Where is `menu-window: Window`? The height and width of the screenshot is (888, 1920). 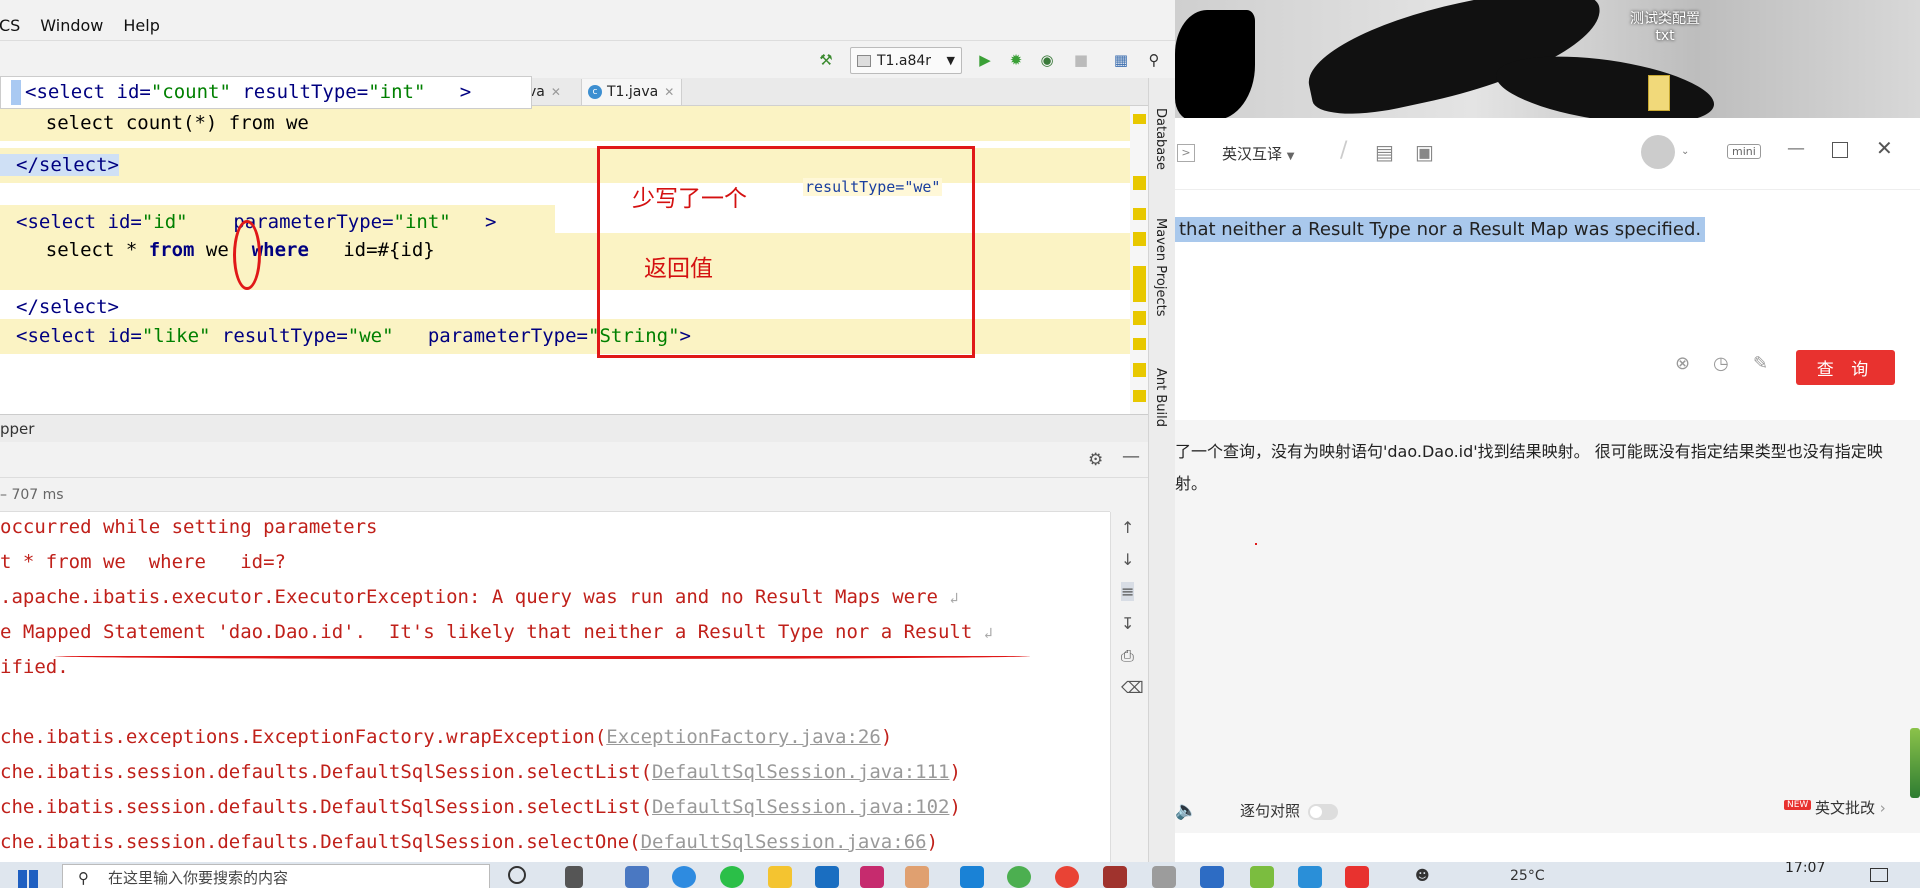 menu-window: Window is located at coordinates (71, 25).